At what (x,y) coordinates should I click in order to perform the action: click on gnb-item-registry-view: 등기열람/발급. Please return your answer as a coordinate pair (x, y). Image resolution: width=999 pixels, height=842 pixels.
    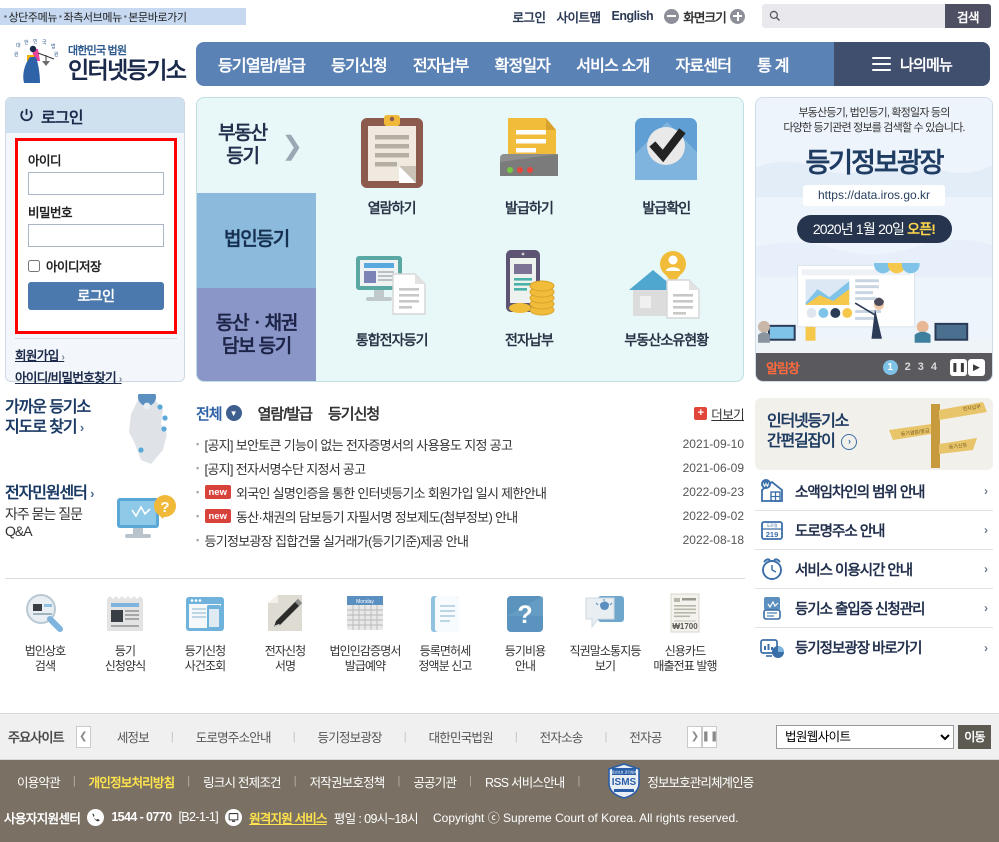
    Looking at the image, I should click on (262, 64).